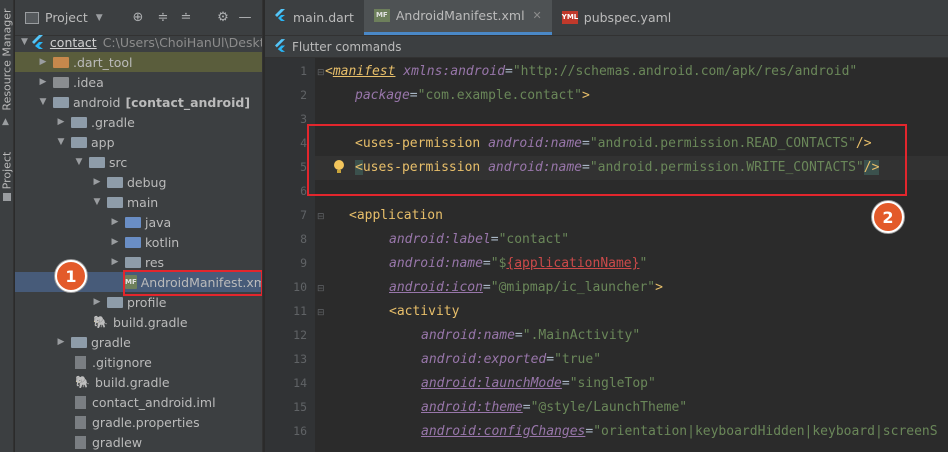  I want to click on code-line-13: android:exported="true", so click(511, 360).